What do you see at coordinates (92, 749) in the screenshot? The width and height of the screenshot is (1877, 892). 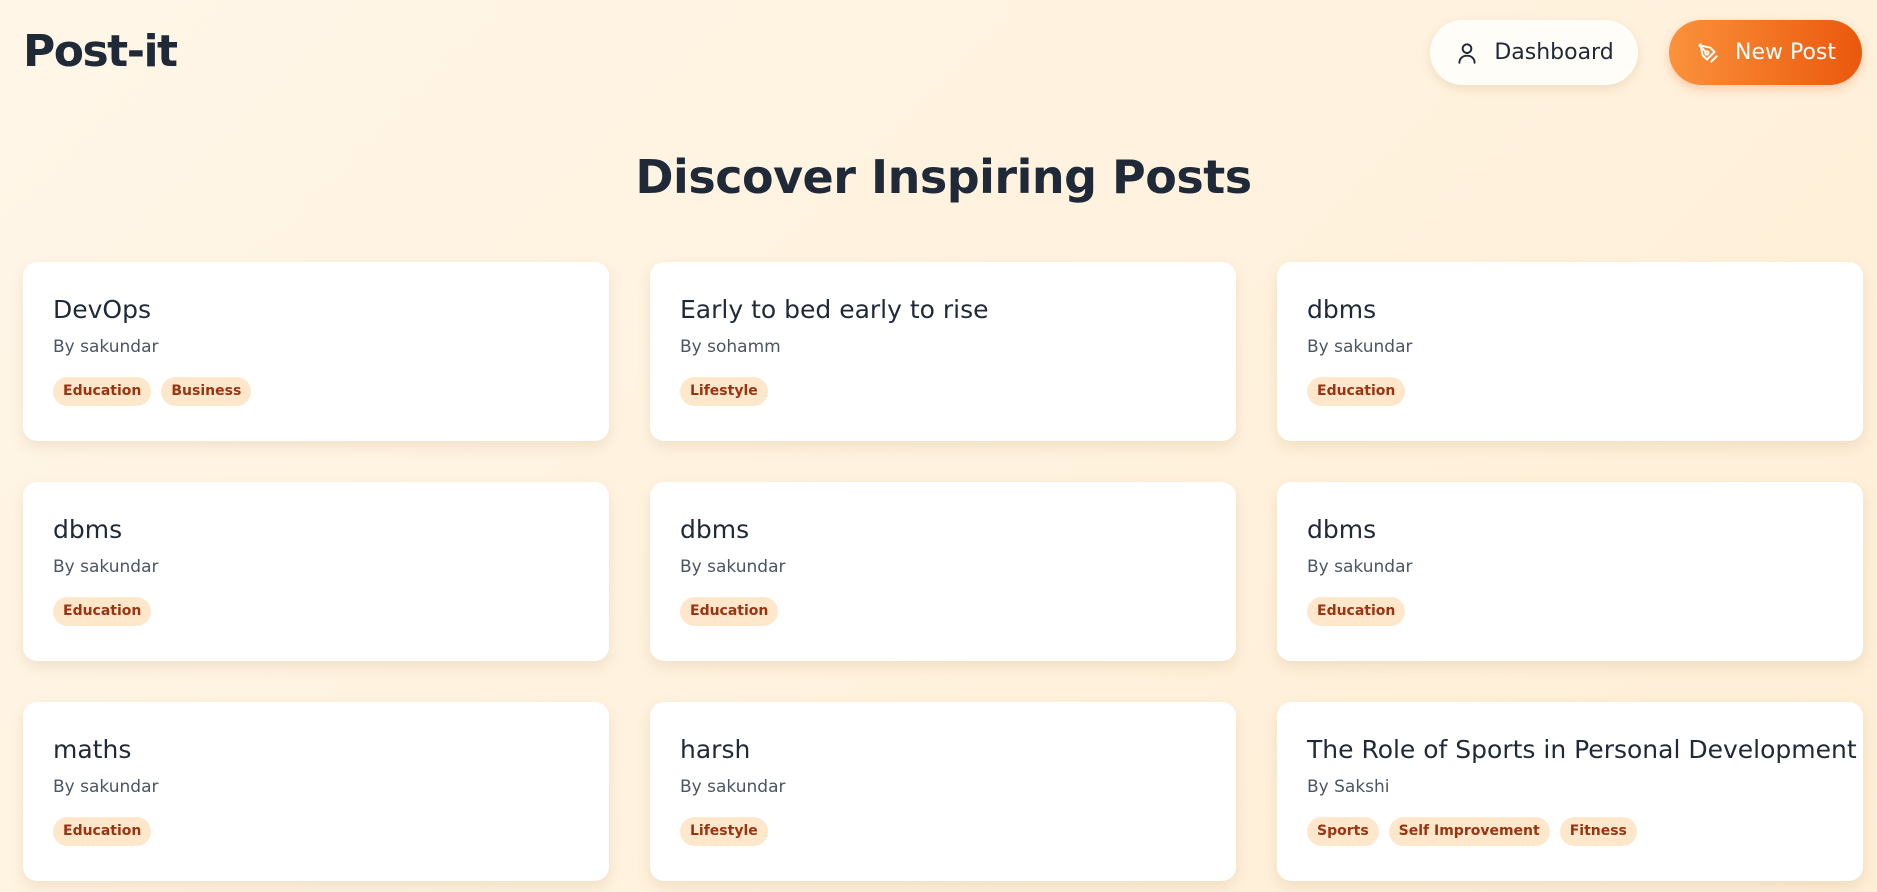 I see `post-title: maths` at bounding box center [92, 749].